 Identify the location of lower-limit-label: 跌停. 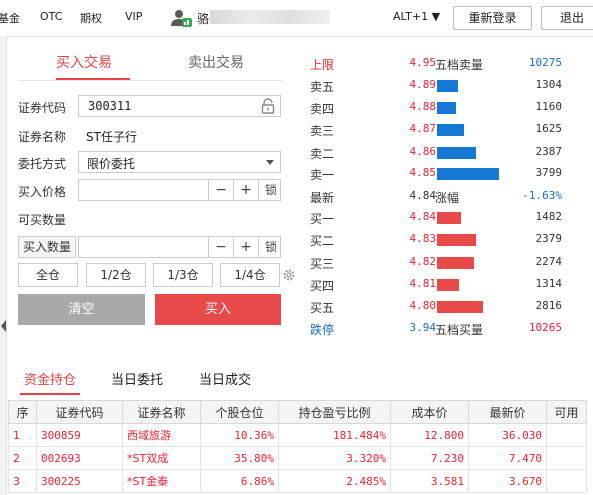
(322, 330).